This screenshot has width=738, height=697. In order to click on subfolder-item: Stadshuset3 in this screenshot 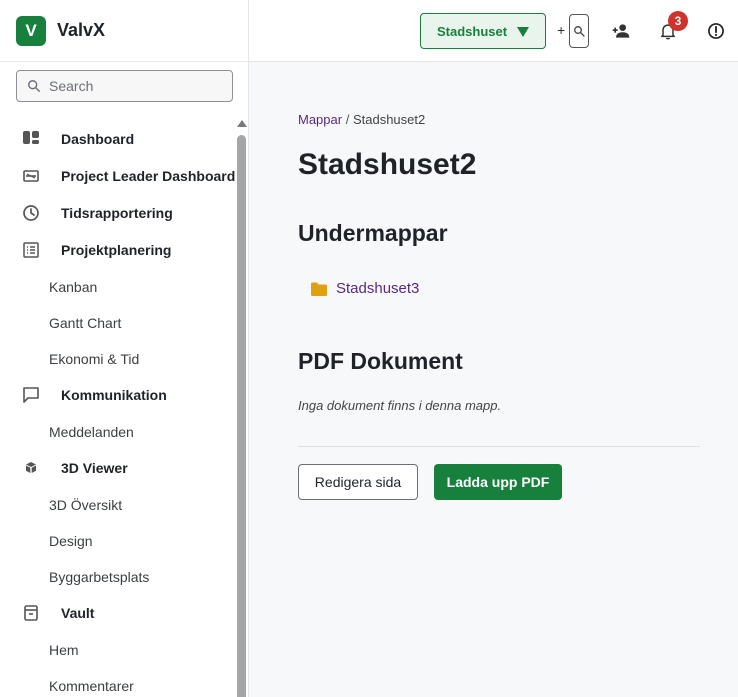, I will do `click(365, 288)`.